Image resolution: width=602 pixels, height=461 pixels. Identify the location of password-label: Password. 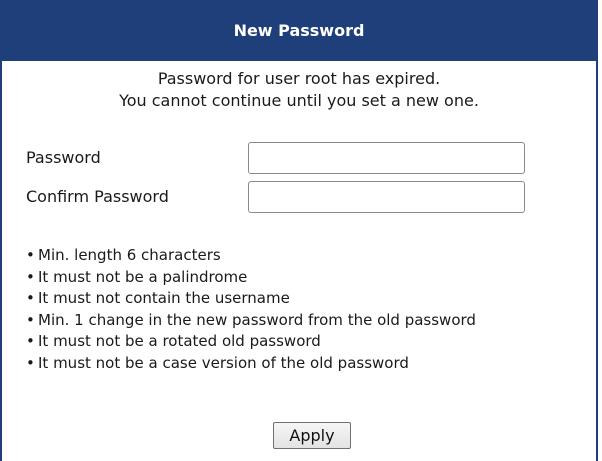
(63, 157).